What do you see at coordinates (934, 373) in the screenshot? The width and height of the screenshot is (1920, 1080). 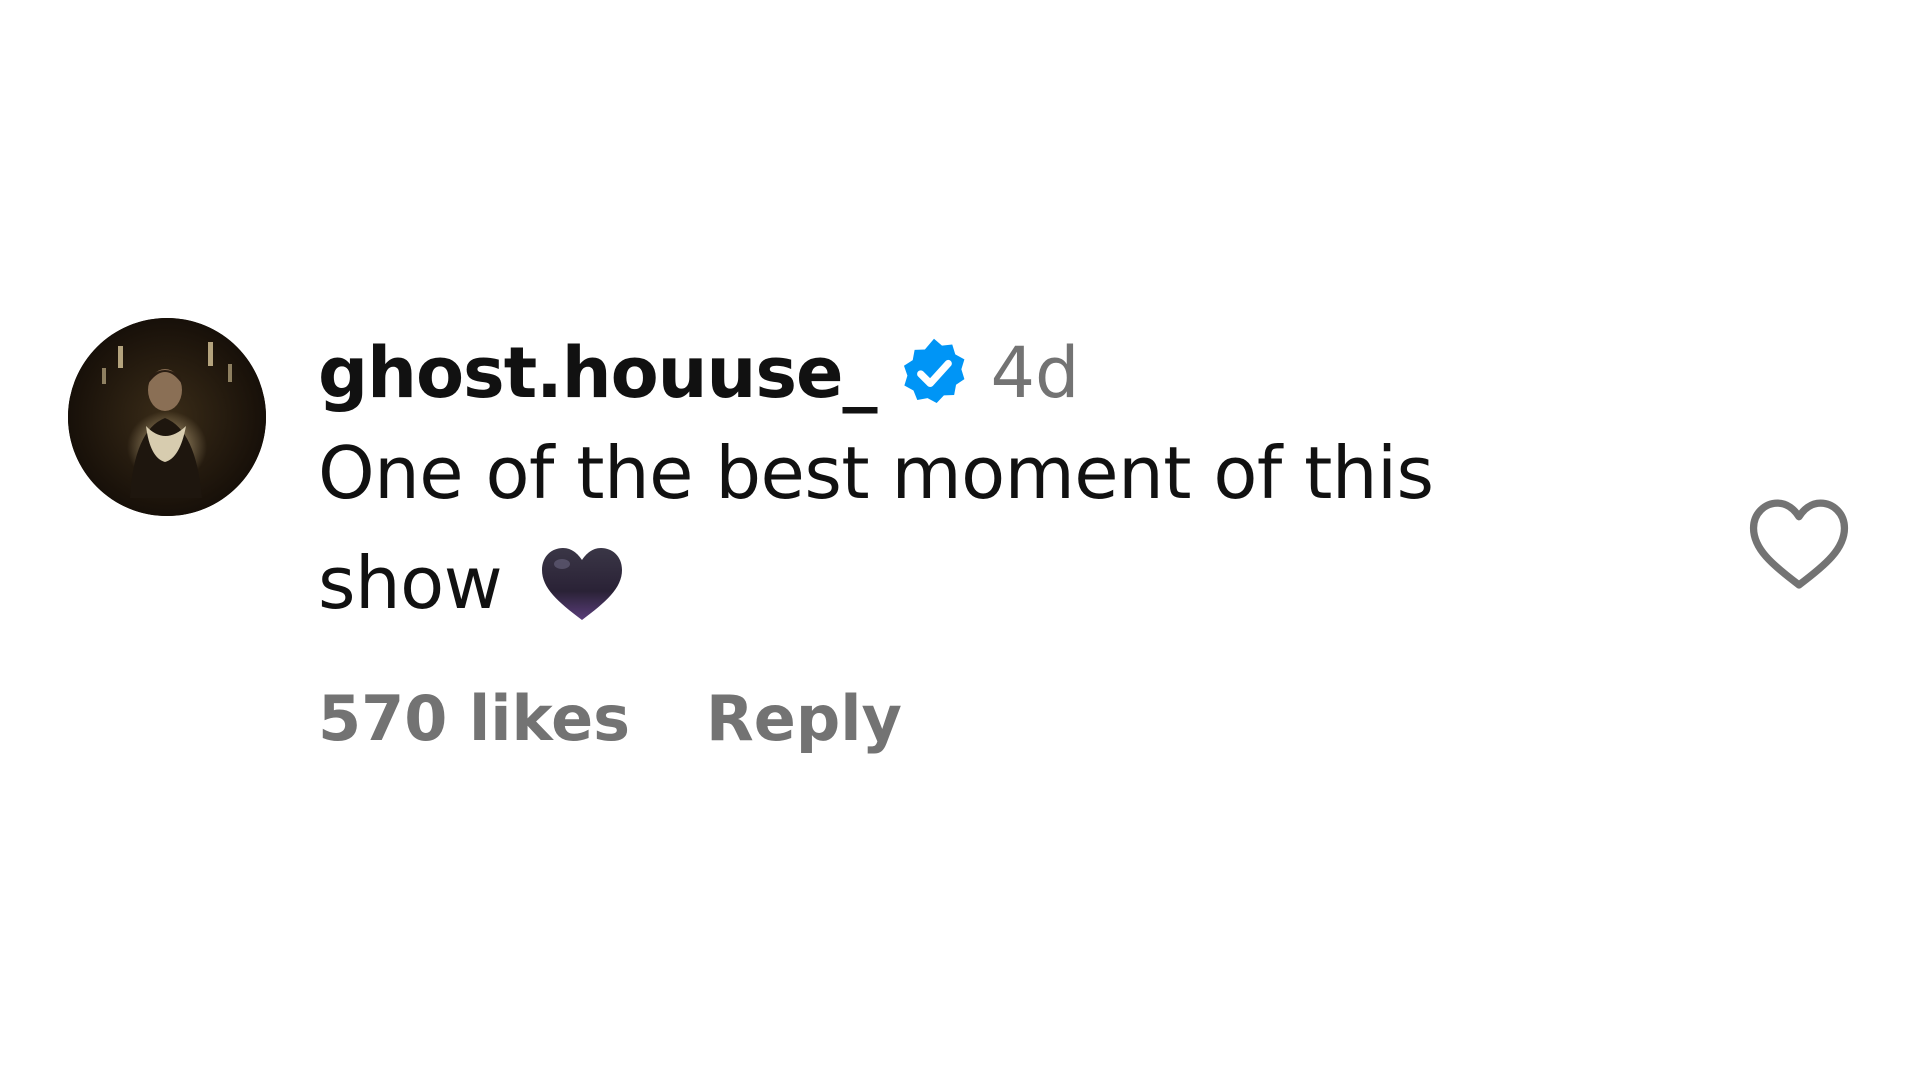 I see `verified-badge-icon` at bounding box center [934, 373].